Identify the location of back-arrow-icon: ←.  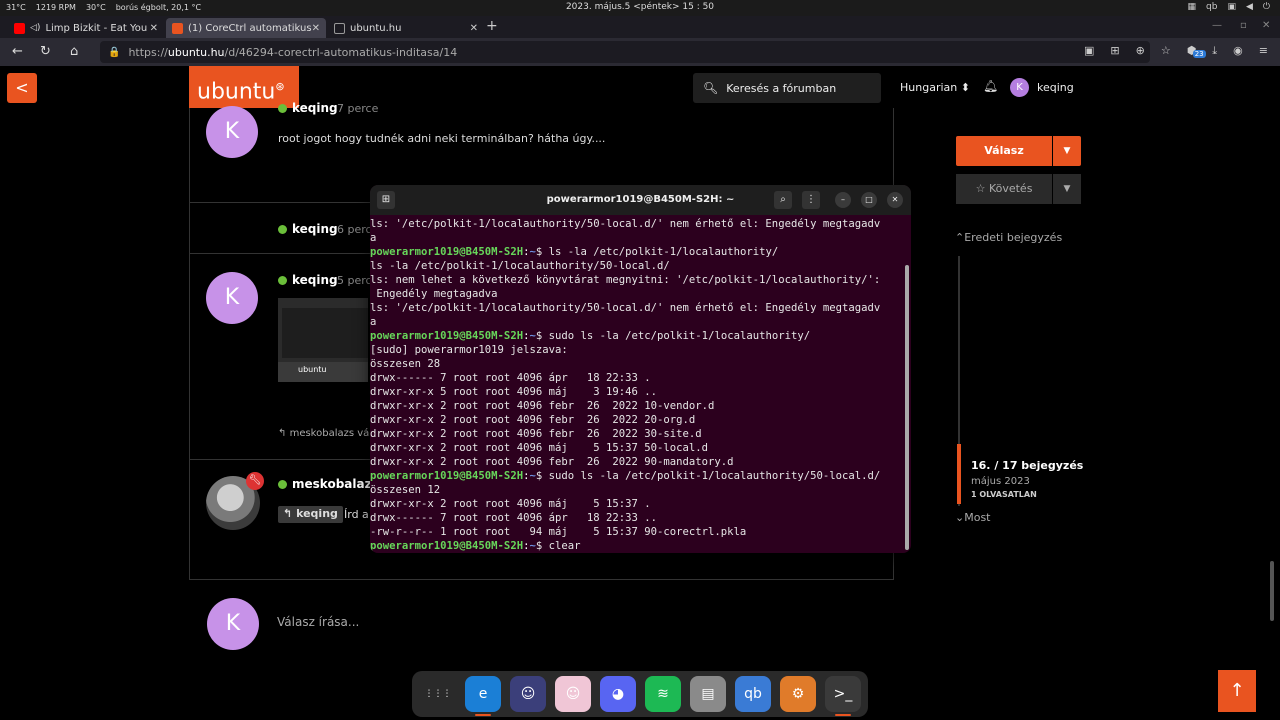
(17, 51).